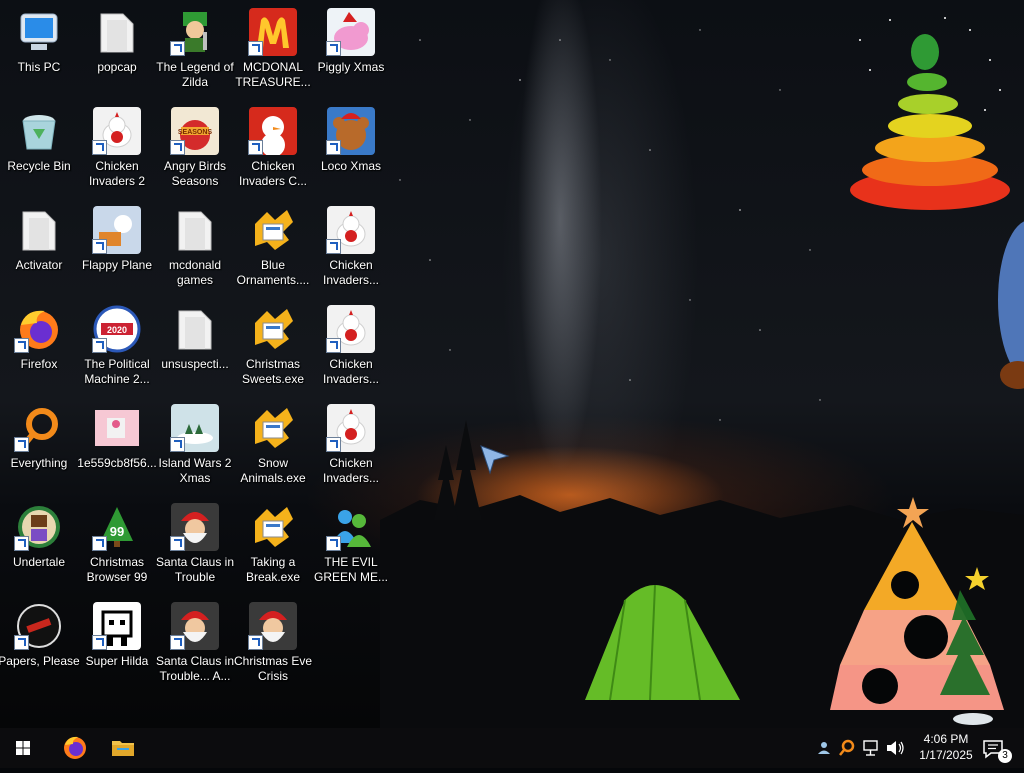 The image size is (1024, 773). Describe the element at coordinates (39, 345) in the screenshot. I see `desktop-icon: Firefox` at that location.